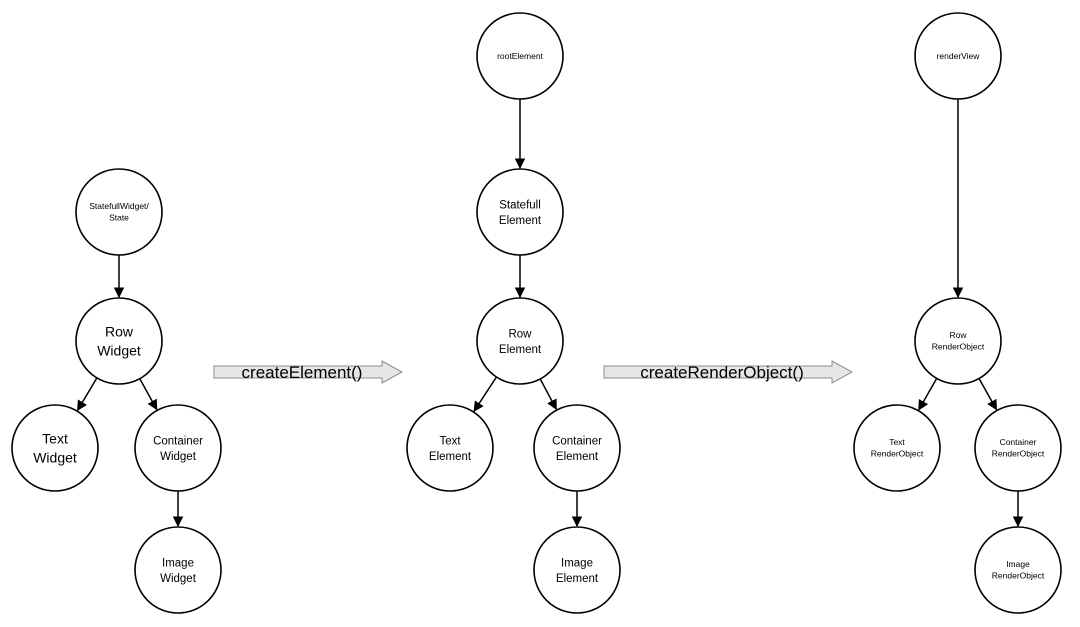  I want to click on transition-create-render-object: createRenderObject(), so click(728, 372).